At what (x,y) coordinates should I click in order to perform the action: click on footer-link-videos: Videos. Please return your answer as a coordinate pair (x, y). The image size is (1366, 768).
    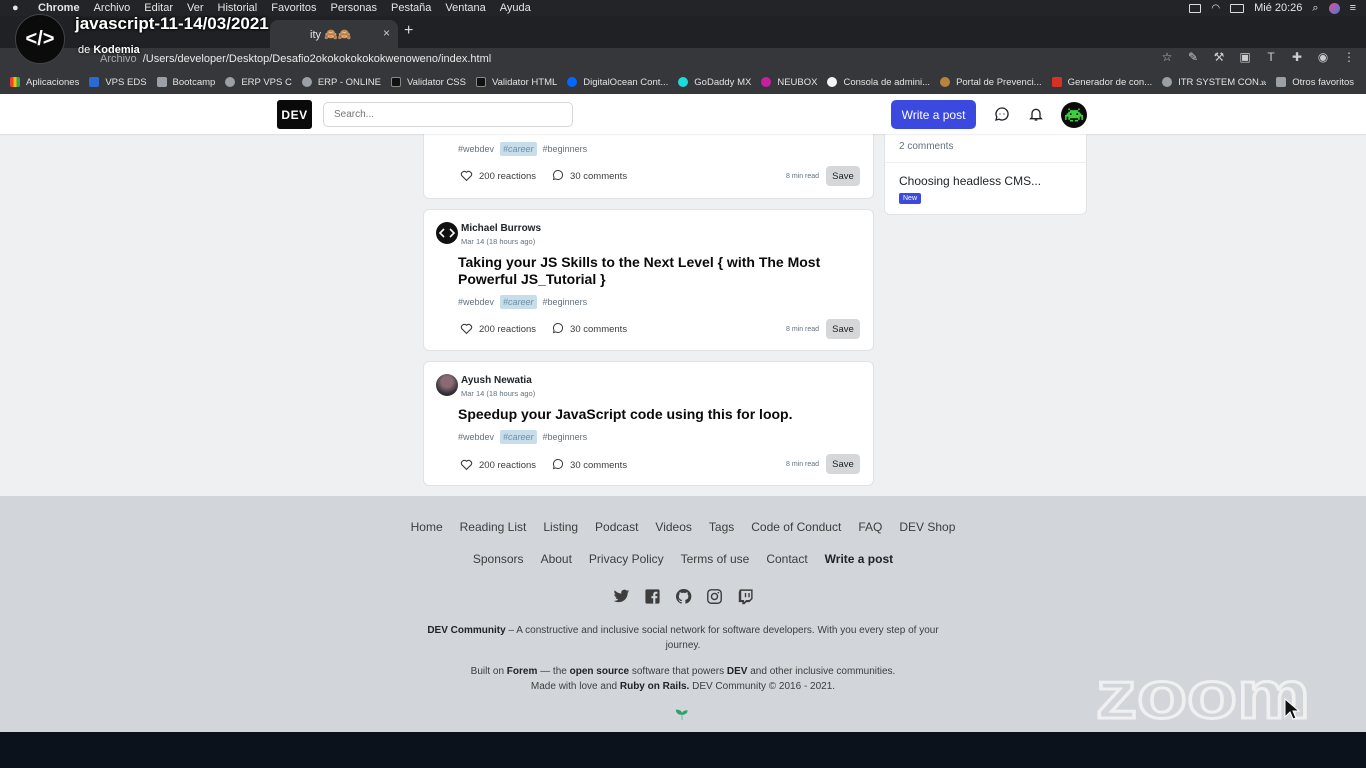
    Looking at the image, I should click on (673, 527).